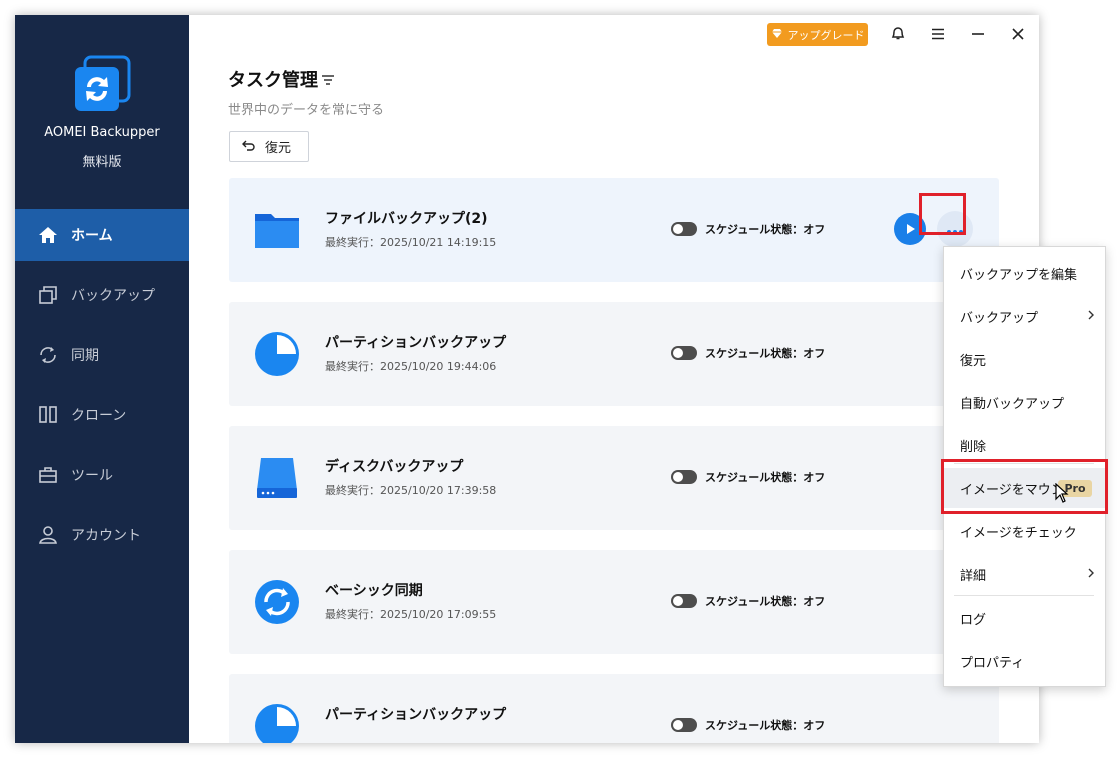 The width and height of the screenshot is (1120, 758). I want to click on app-logo-icon, so click(102, 84).